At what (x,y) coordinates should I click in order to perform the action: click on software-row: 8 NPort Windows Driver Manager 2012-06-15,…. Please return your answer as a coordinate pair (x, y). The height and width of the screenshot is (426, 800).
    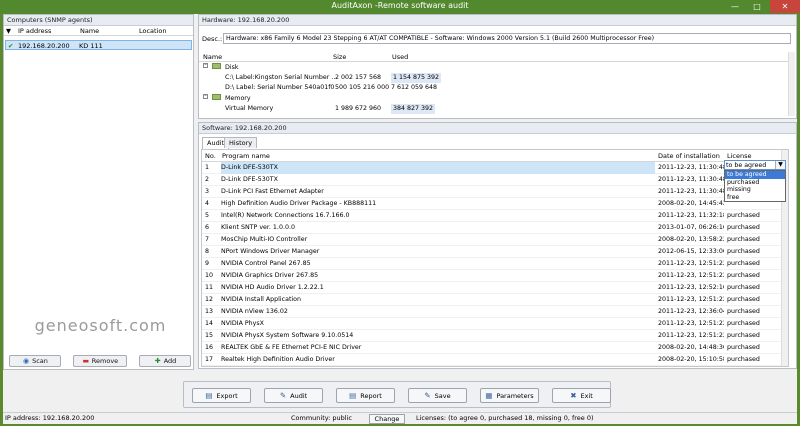
    Looking at the image, I should click on (495, 252).